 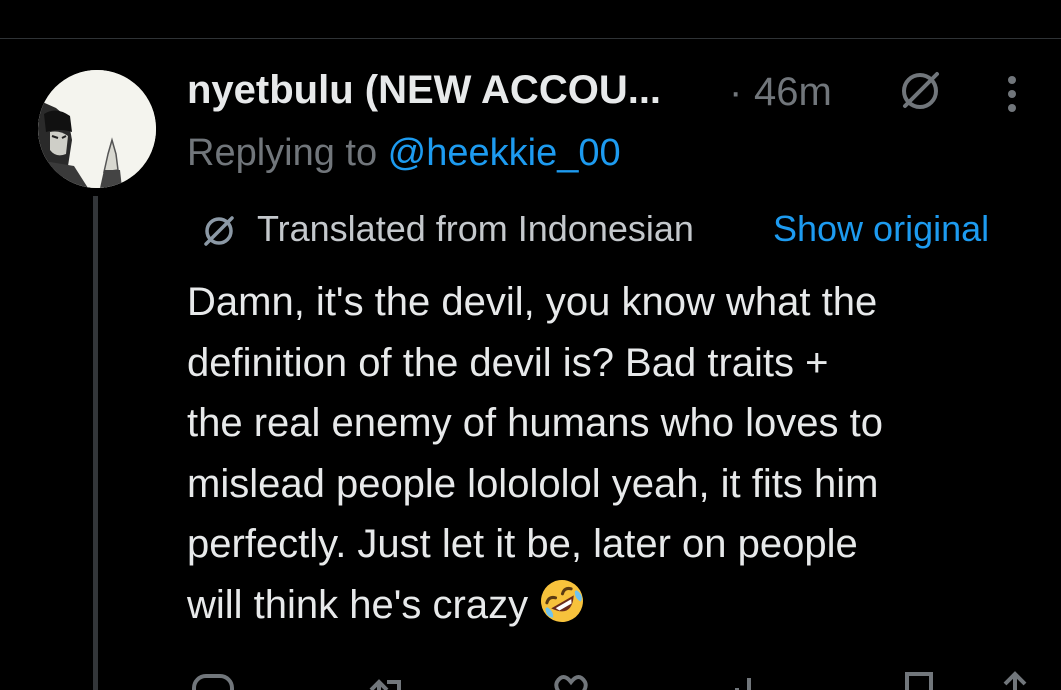 I want to click on replying-label: Replying to, so click(x=287, y=153).